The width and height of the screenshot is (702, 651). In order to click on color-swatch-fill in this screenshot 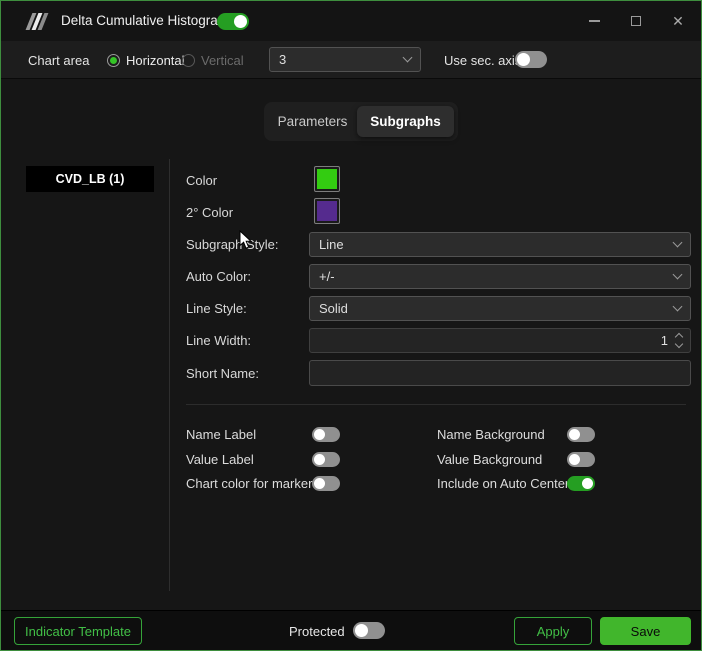, I will do `click(327, 179)`.